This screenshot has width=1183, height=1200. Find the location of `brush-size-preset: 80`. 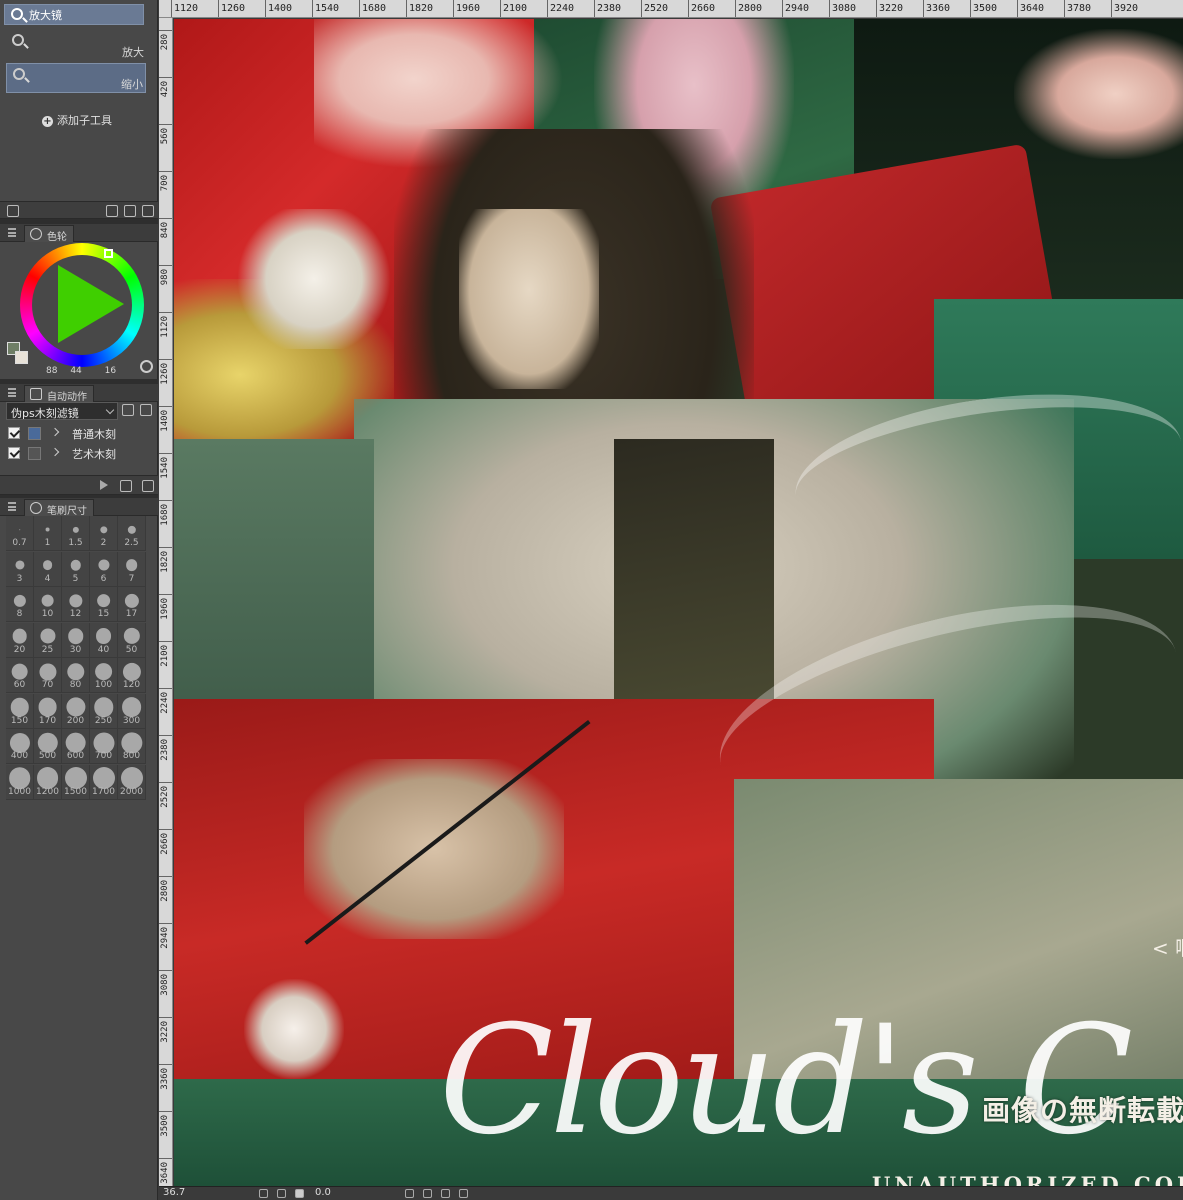

brush-size-preset: 80 is located at coordinates (76, 675).